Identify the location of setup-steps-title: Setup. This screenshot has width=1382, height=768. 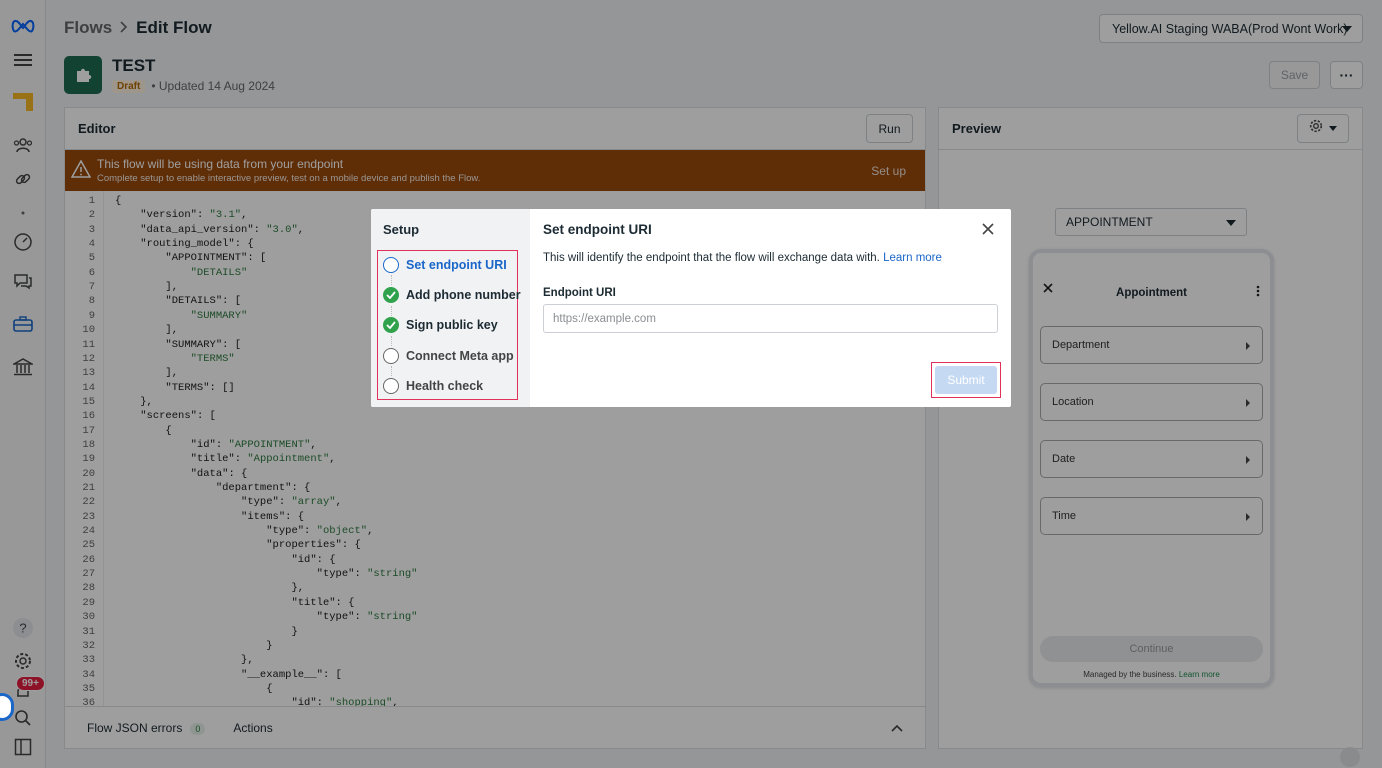
(401, 229).